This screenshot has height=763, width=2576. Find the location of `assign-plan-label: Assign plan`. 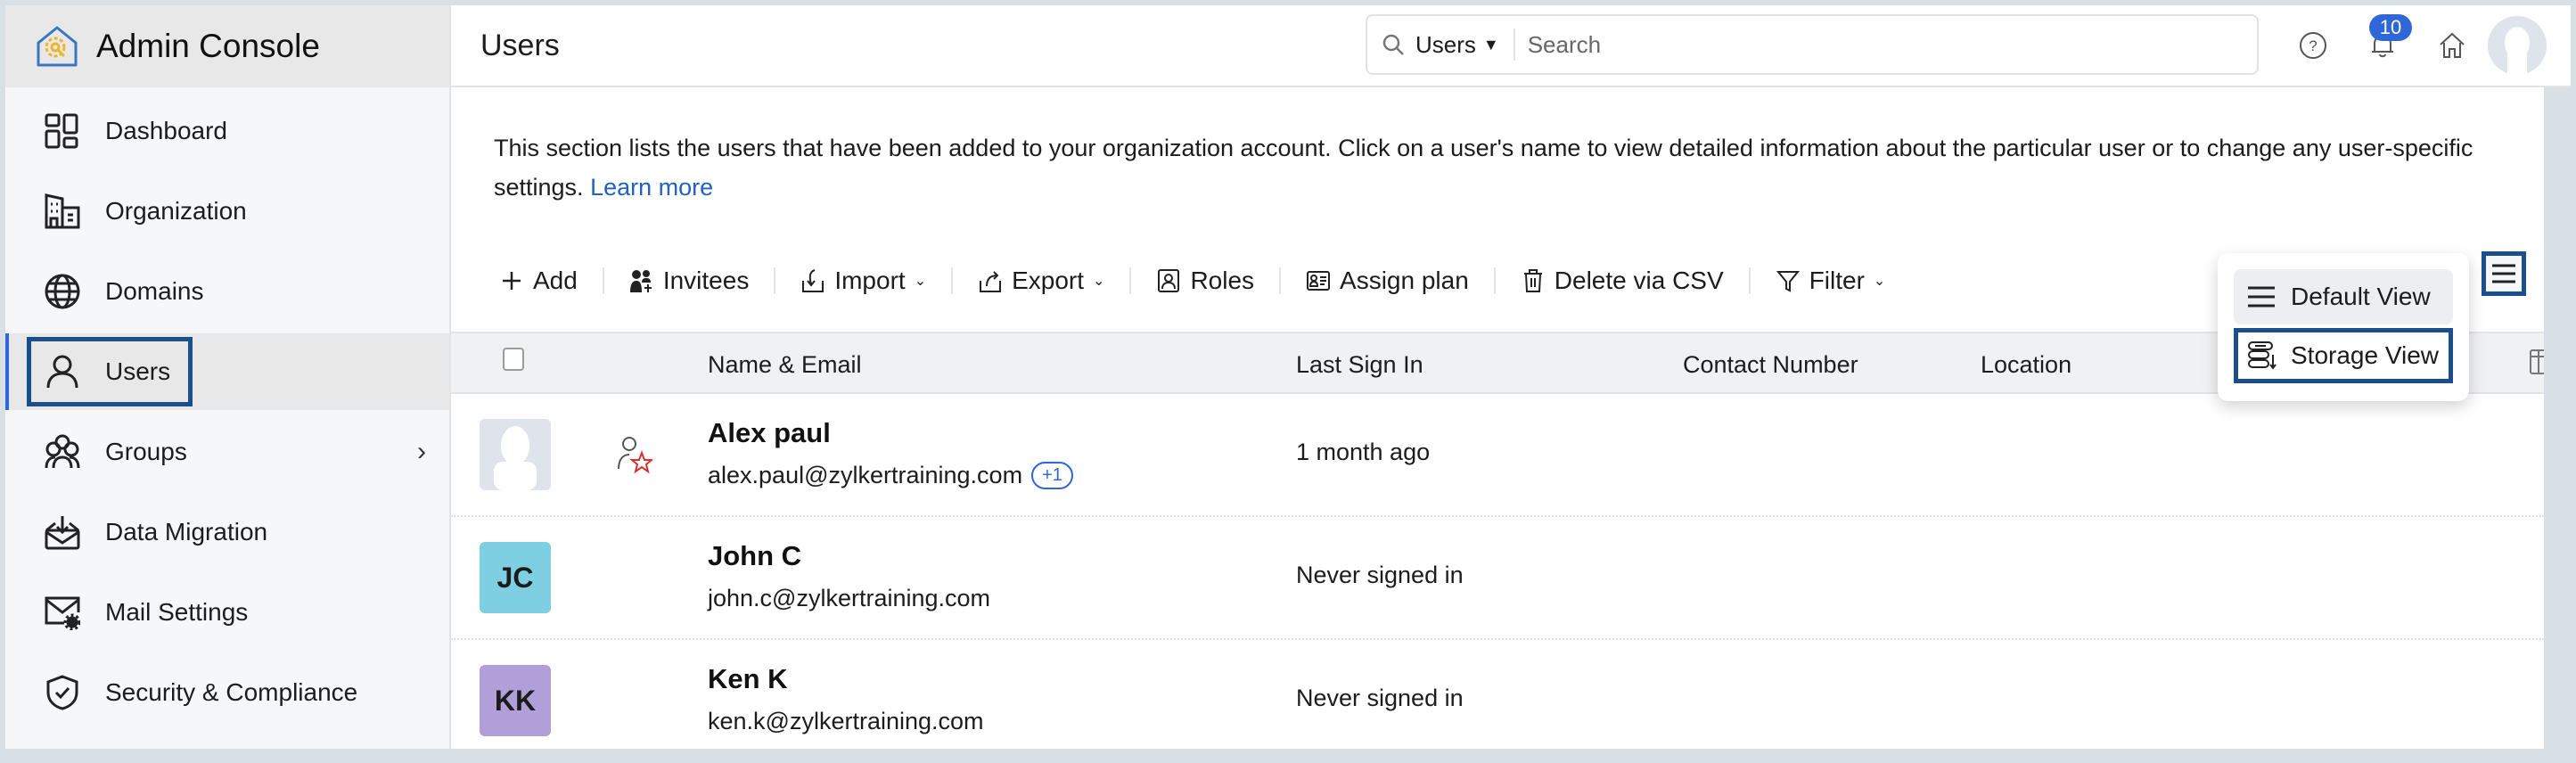

assign-plan-label: Assign plan is located at coordinates (1404, 280).